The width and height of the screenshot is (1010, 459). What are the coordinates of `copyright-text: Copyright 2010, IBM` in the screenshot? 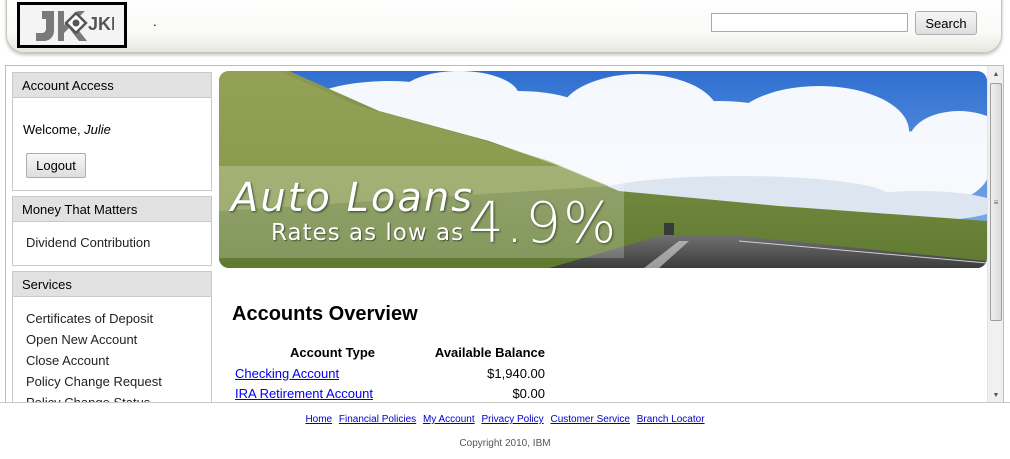 It's located at (505, 443).